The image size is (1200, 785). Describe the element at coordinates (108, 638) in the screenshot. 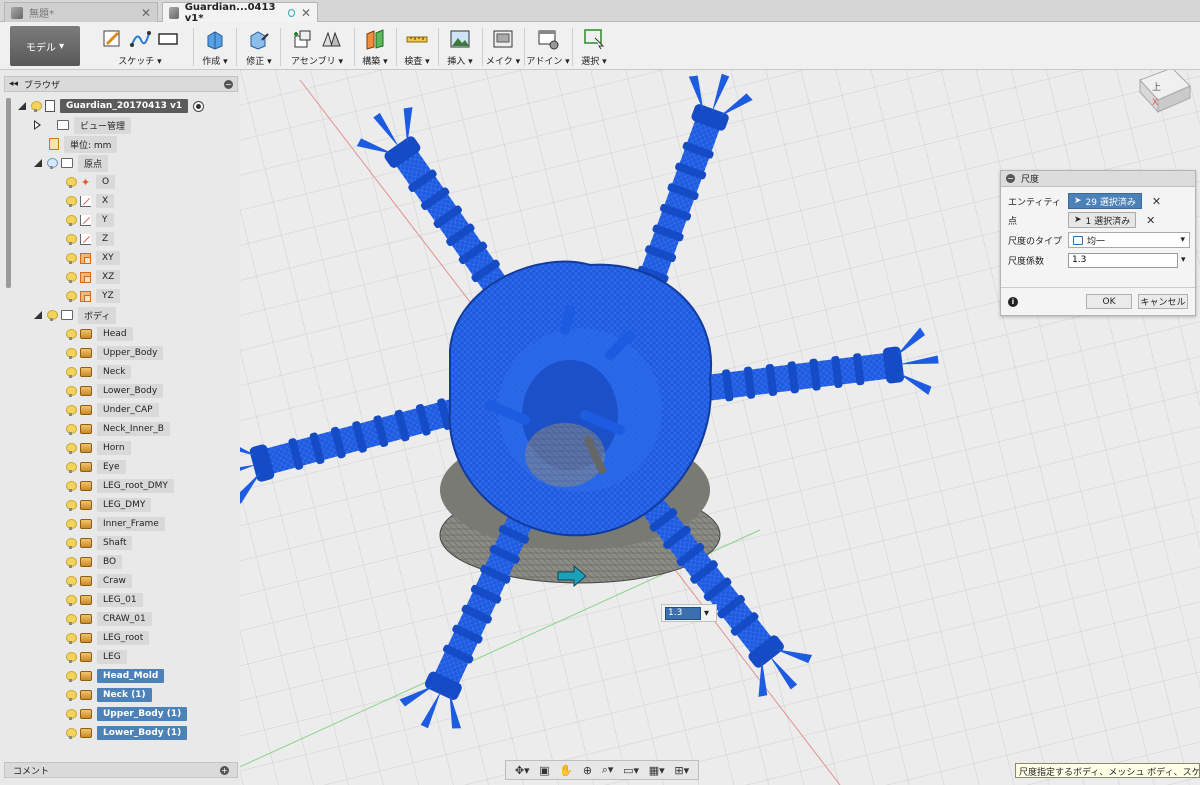

I see `body-item: LEG_root` at that location.